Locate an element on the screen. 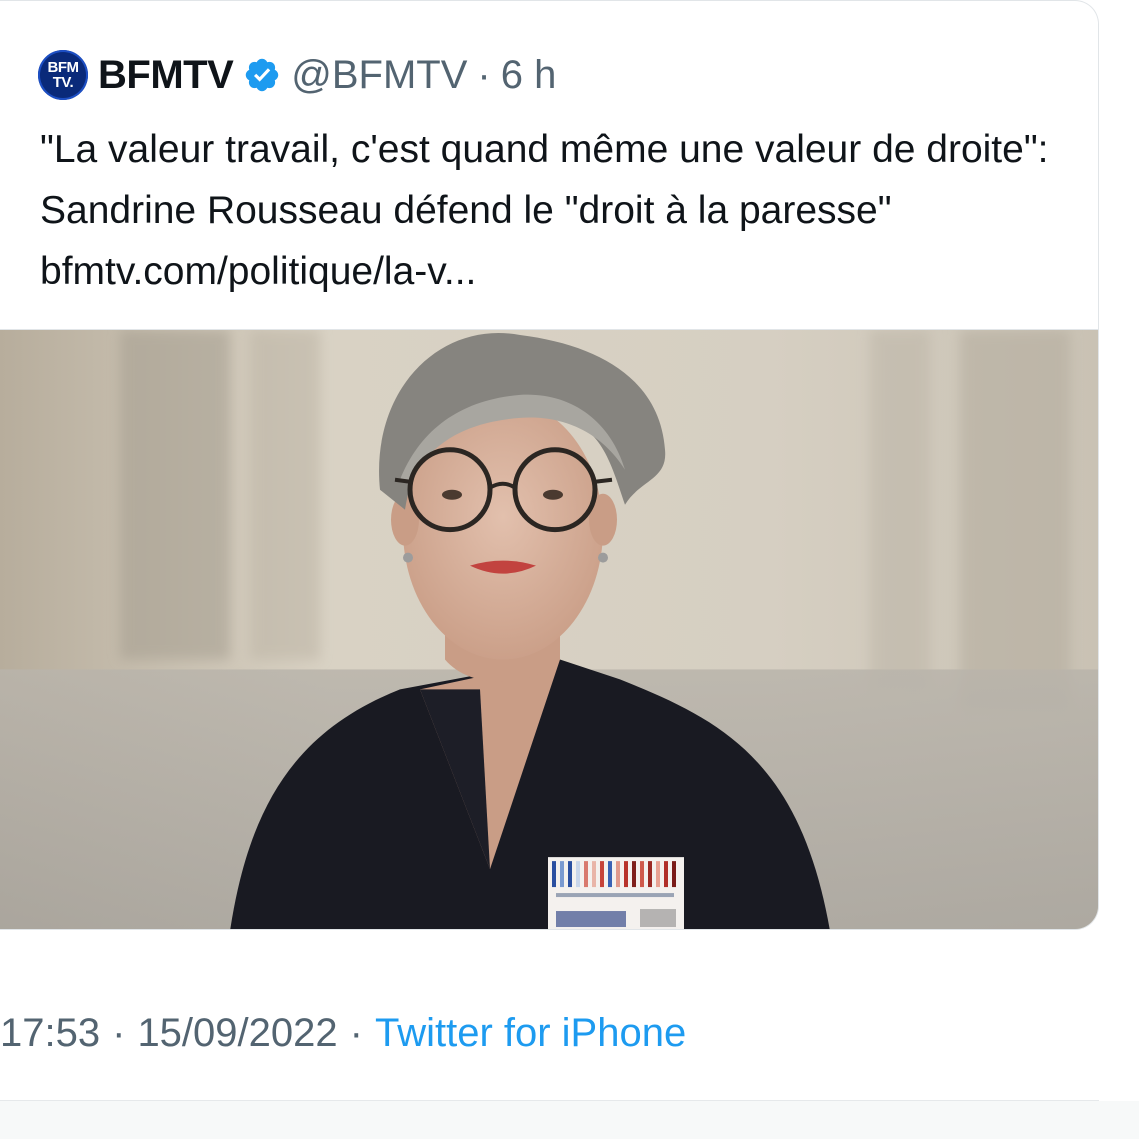 This screenshot has height=1139, width=1139. post-date: 15/09/2022 is located at coordinates (237, 1033).